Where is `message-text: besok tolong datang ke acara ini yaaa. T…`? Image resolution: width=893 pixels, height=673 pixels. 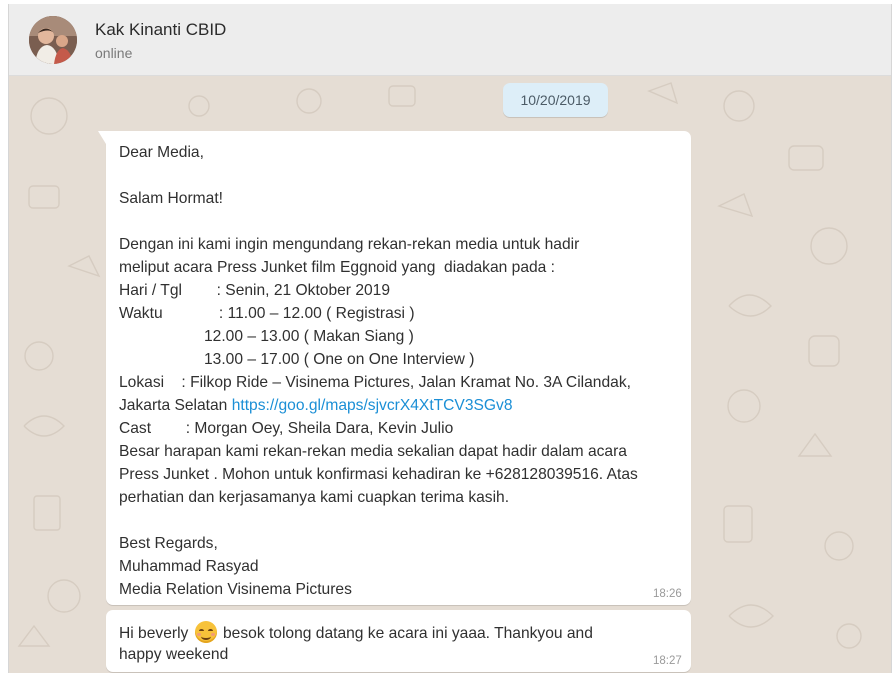 message-text: besok tolong datang ke acara ini yaaa. T… is located at coordinates (405, 633).